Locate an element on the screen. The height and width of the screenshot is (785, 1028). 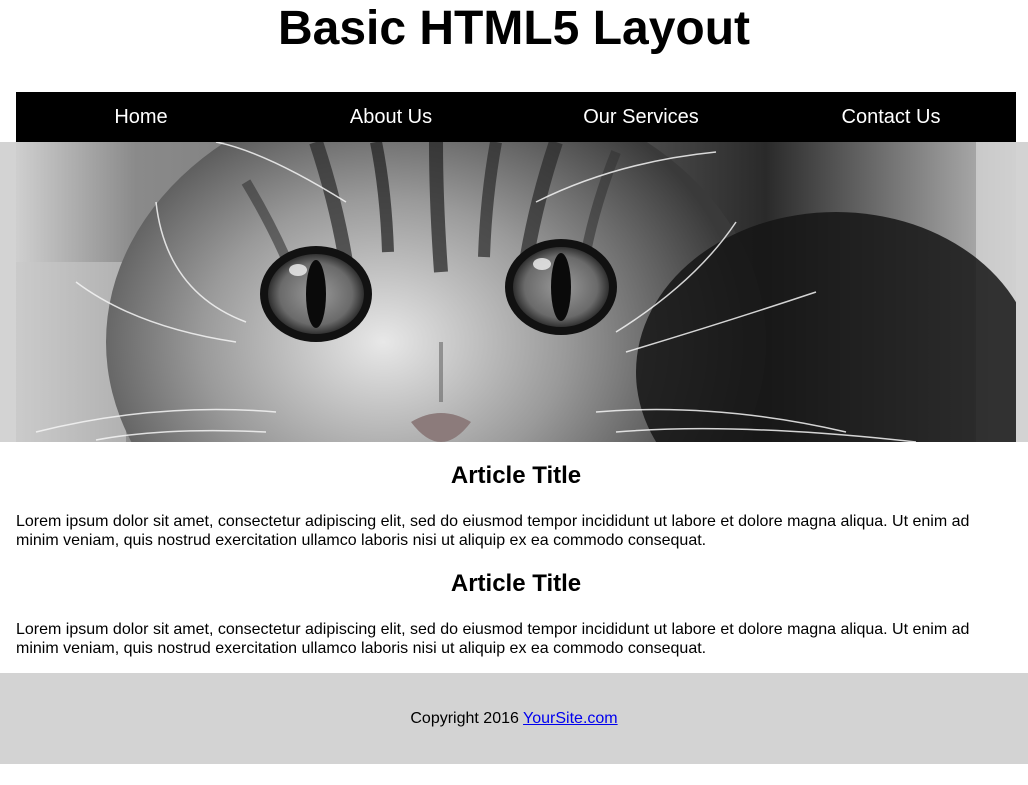
site-header: Basic HTML5 Layout is located at coordinates (514, 46).